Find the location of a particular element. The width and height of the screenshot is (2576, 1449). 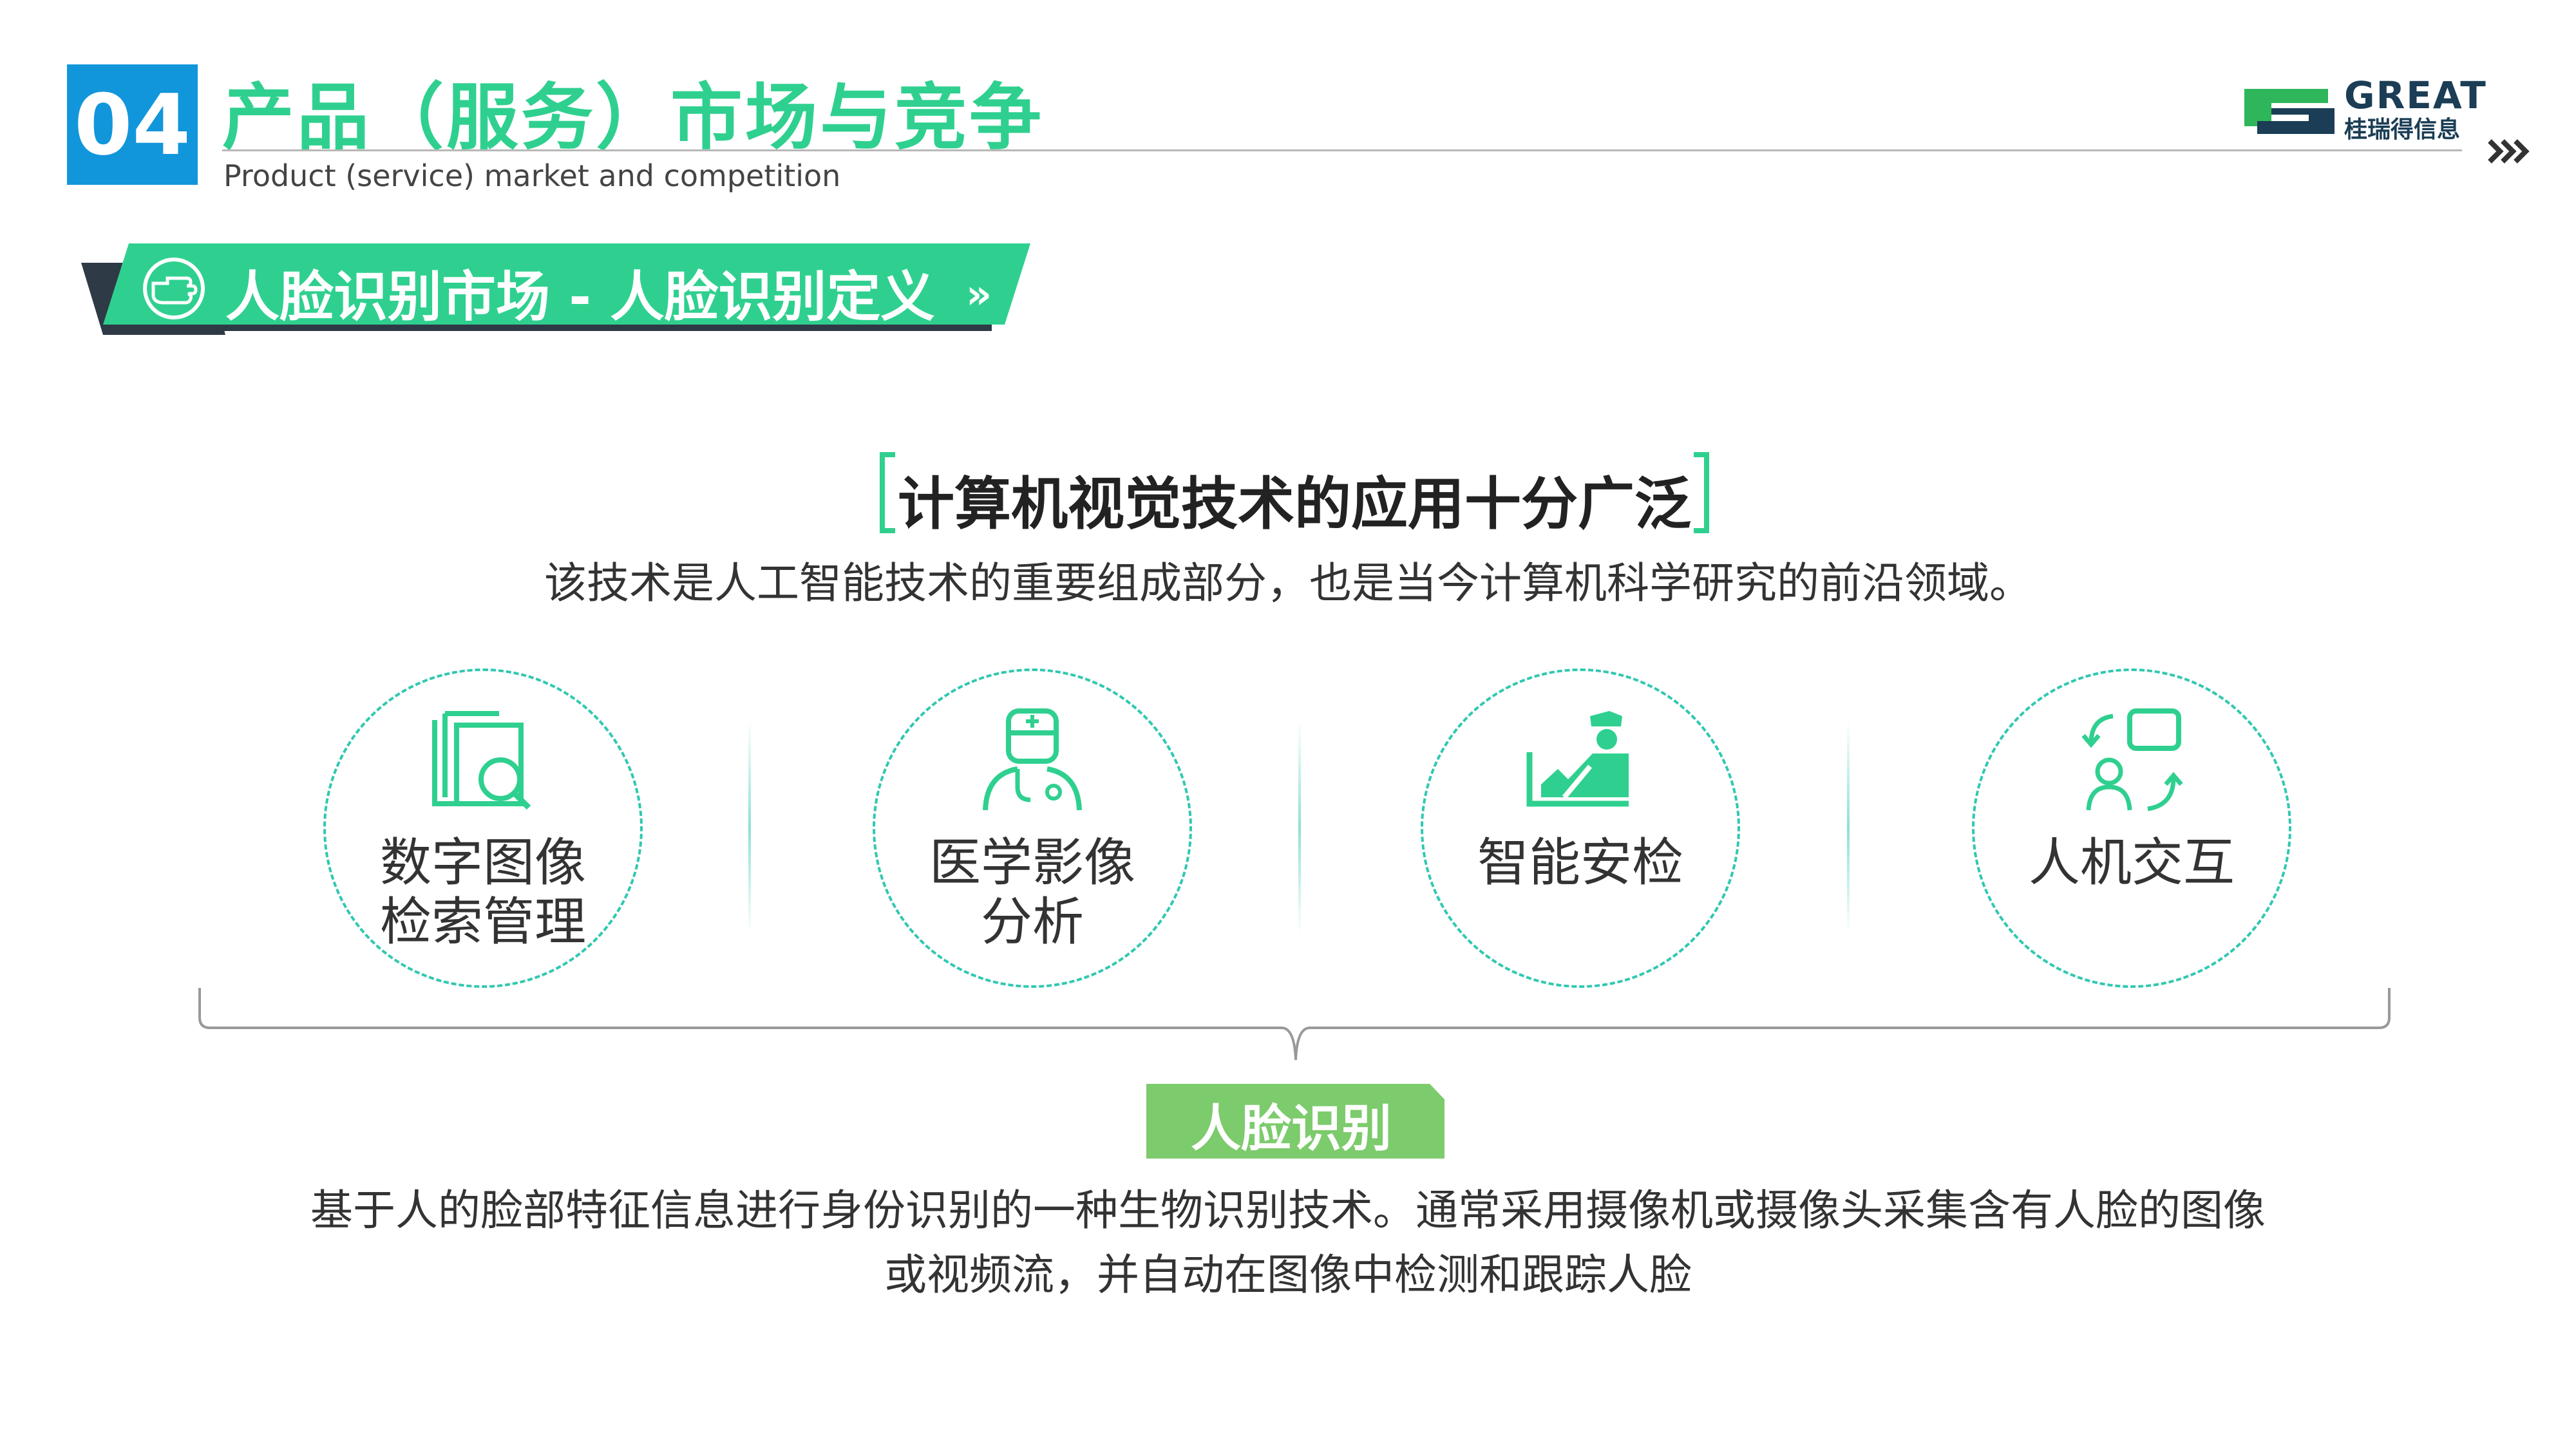

application-card-hci: 人机交互 is located at coordinates (2132, 828).